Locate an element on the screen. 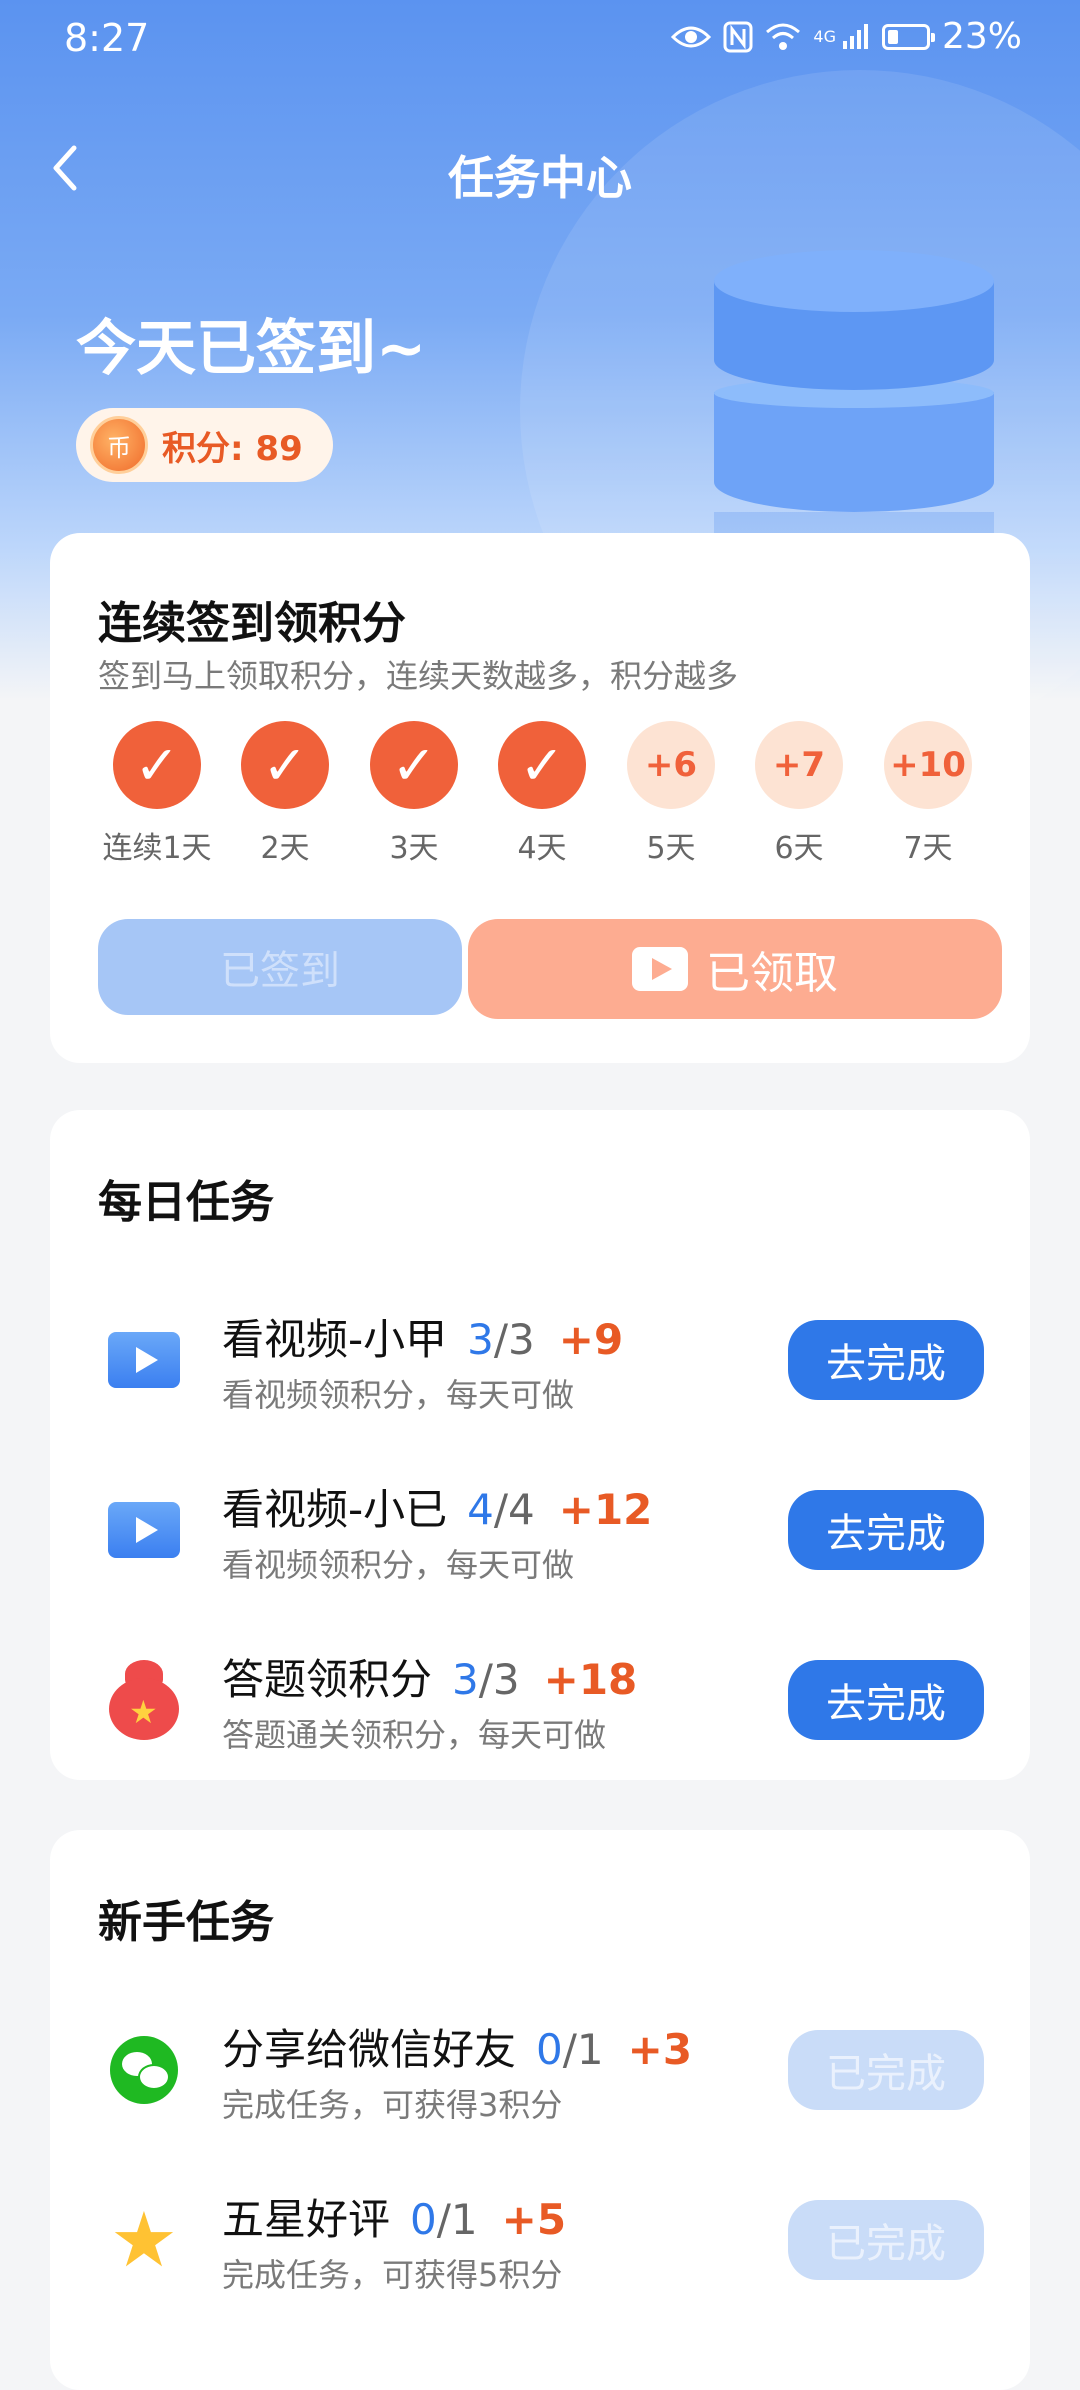  claimed-button: 已领取 is located at coordinates (735, 969).